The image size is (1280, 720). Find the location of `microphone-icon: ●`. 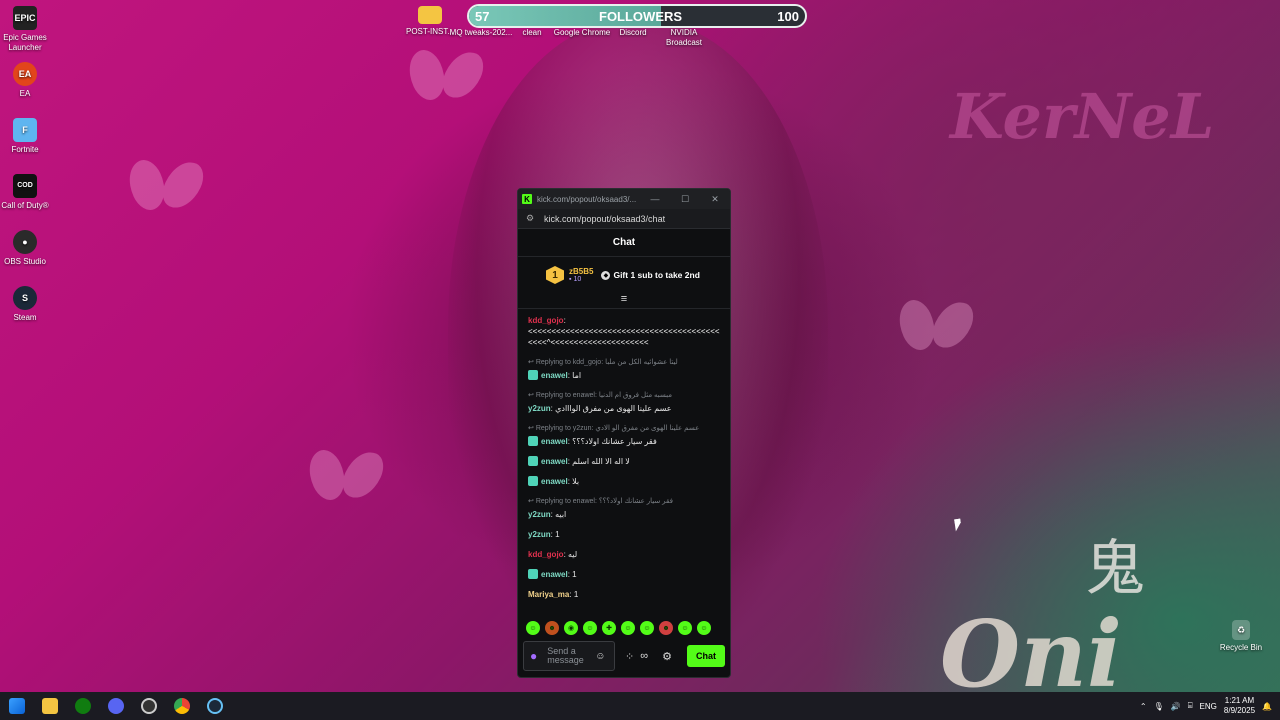

microphone-icon: ● is located at coordinates (533, 656).